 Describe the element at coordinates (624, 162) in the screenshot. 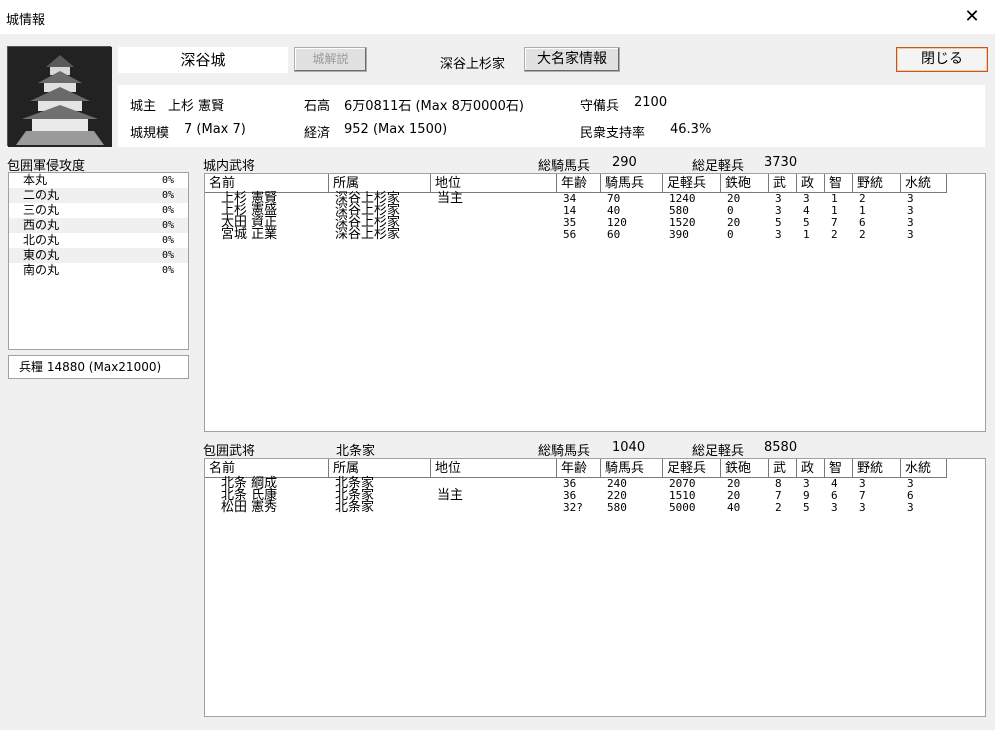

I see `inner-cavalry-value: 290` at that location.